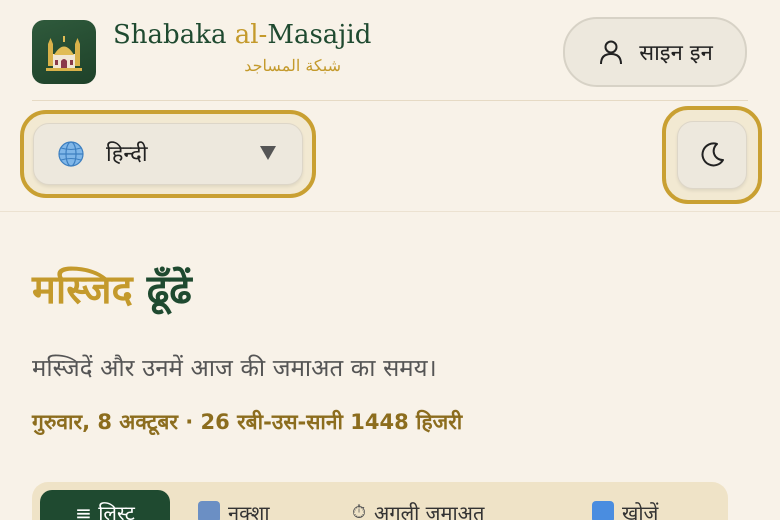  Describe the element at coordinates (112, 290) in the screenshot. I see `page-title: मस्जिद ढूँढें` at that location.